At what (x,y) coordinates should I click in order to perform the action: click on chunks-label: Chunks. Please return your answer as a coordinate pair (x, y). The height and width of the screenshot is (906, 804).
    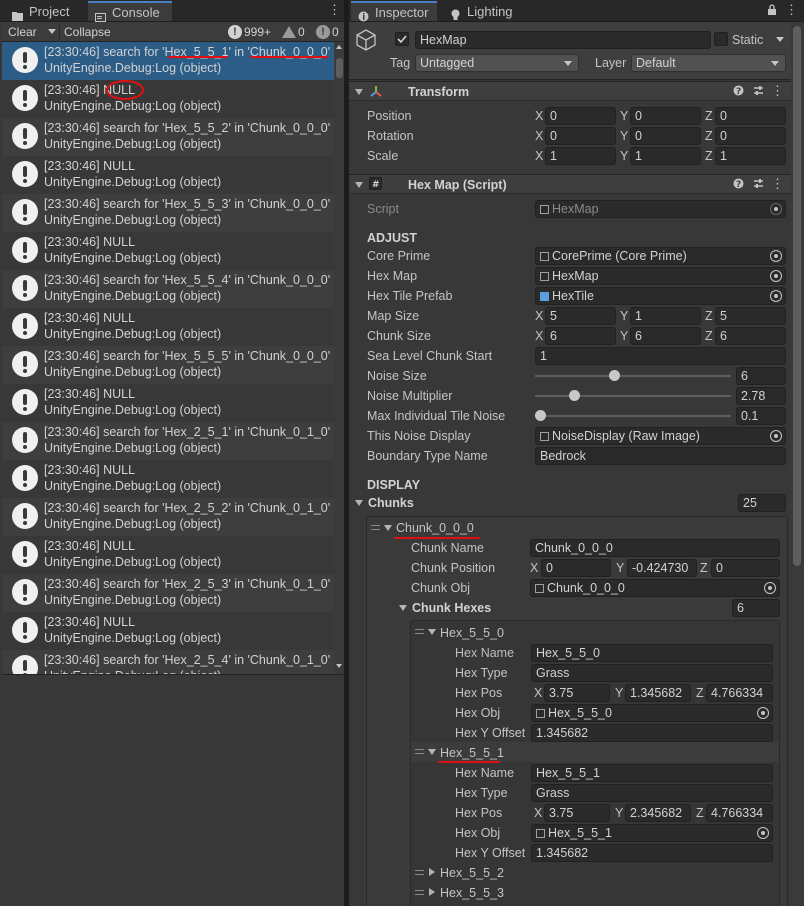
    Looking at the image, I should click on (391, 503).